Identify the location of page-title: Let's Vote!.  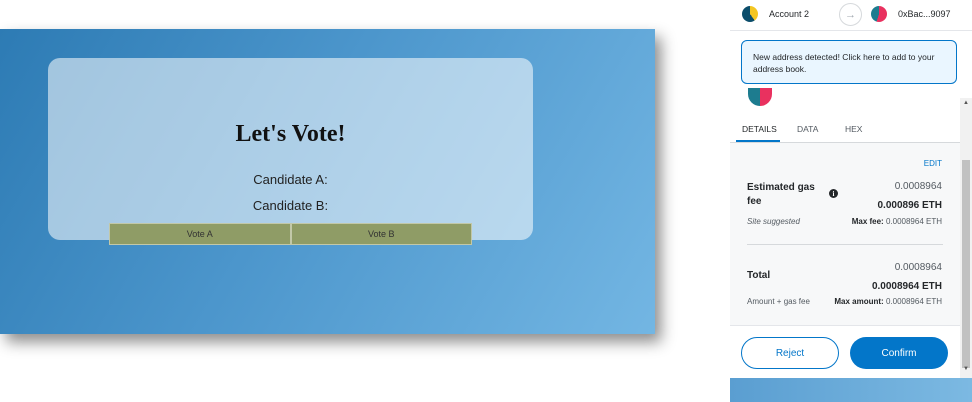
(290, 134).